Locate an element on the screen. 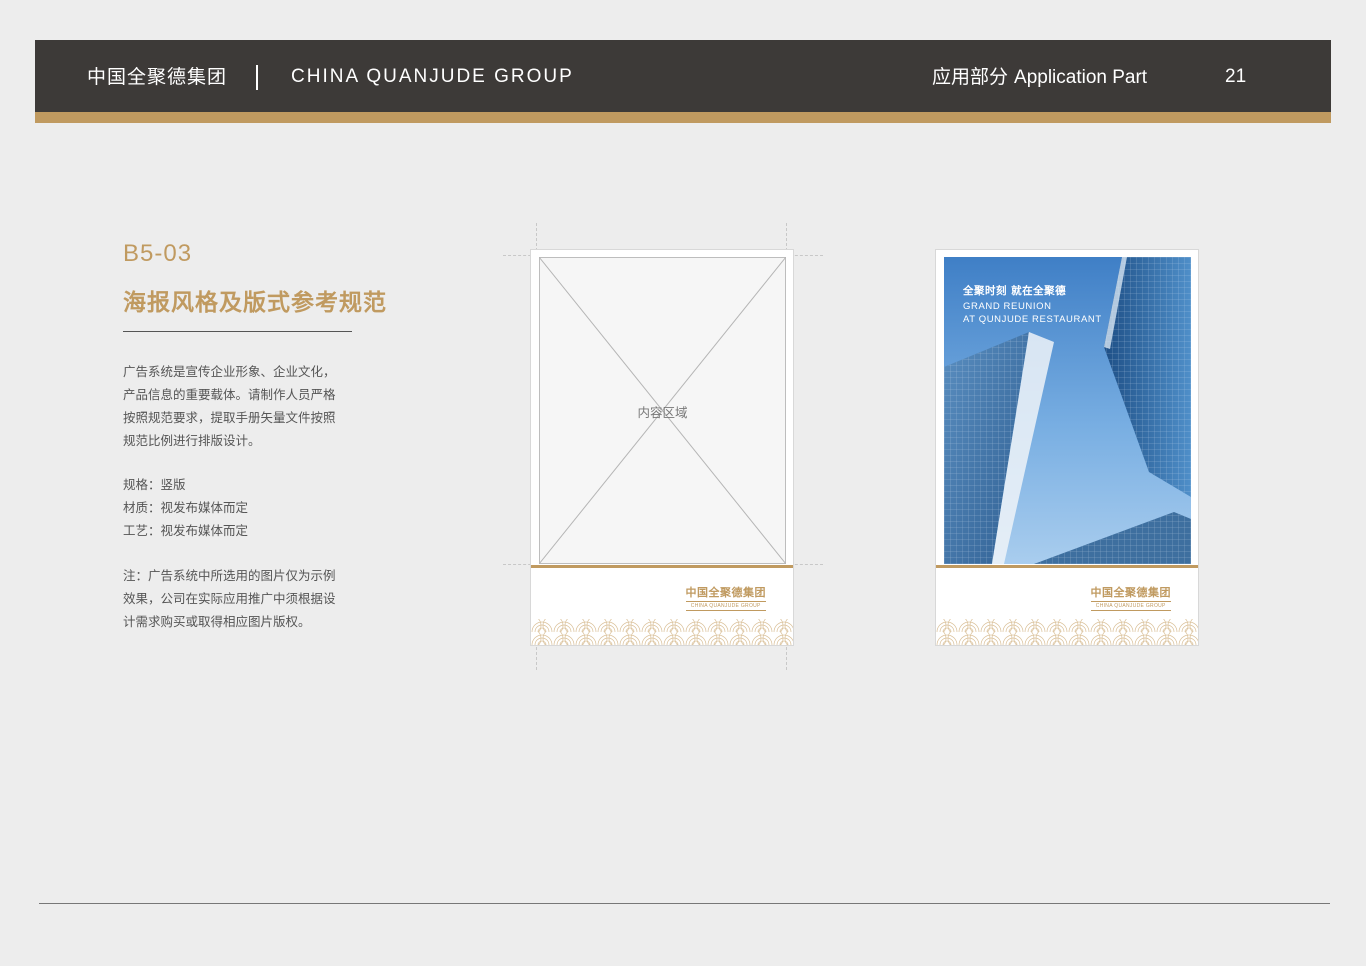 The height and width of the screenshot is (966, 1366). spec-list: 规格：竖版 材质：视发布媒体而定 工艺：视发布媒体而定 is located at coordinates (243, 507).